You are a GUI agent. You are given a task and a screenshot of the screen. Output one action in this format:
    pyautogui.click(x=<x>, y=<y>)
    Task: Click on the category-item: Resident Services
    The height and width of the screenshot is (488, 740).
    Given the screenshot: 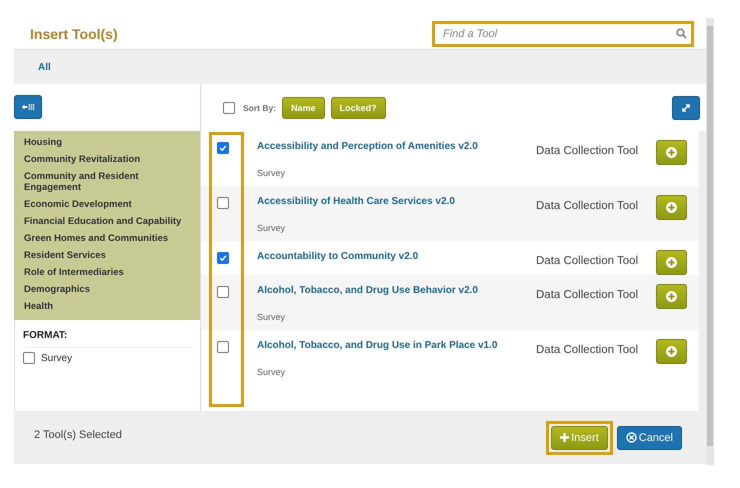 What is the action you would take?
    pyautogui.click(x=107, y=255)
    